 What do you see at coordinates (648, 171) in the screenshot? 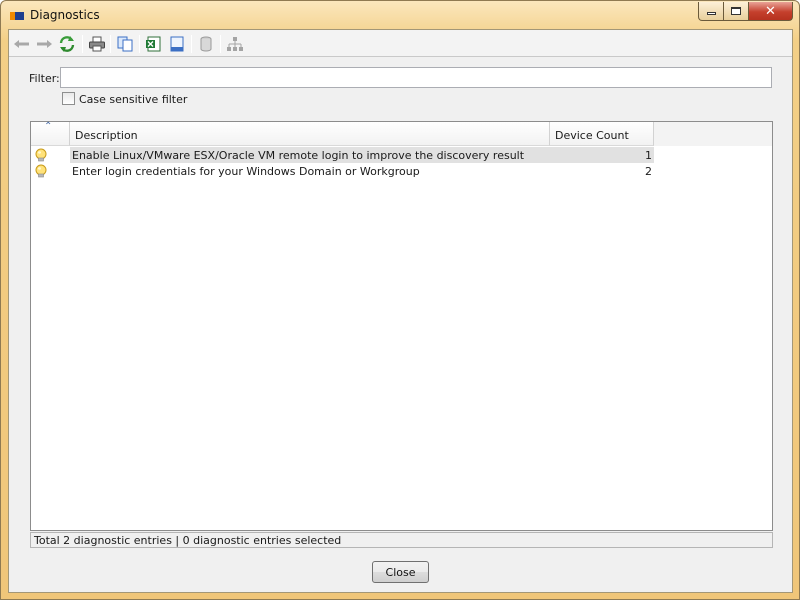
I see `row-device-count: 2` at bounding box center [648, 171].